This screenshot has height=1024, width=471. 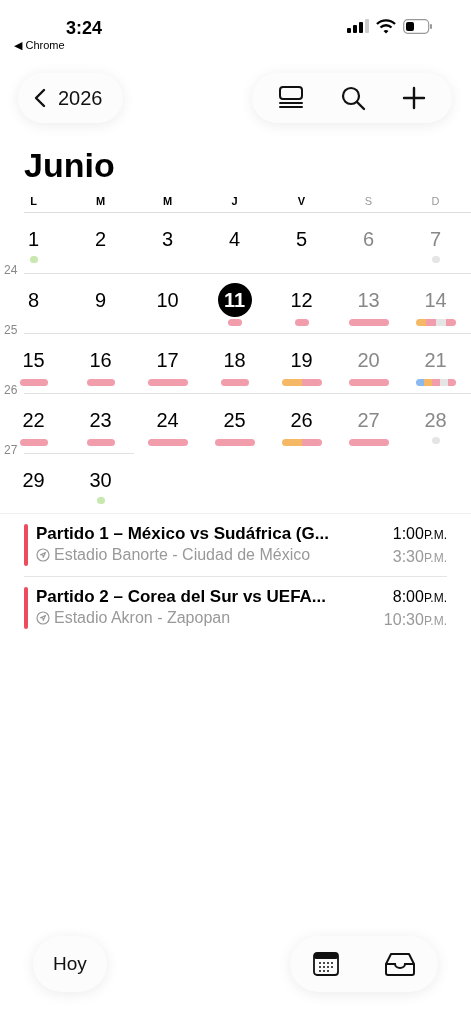 What do you see at coordinates (40, 98) in the screenshot?
I see `chevron-left-icon` at bounding box center [40, 98].